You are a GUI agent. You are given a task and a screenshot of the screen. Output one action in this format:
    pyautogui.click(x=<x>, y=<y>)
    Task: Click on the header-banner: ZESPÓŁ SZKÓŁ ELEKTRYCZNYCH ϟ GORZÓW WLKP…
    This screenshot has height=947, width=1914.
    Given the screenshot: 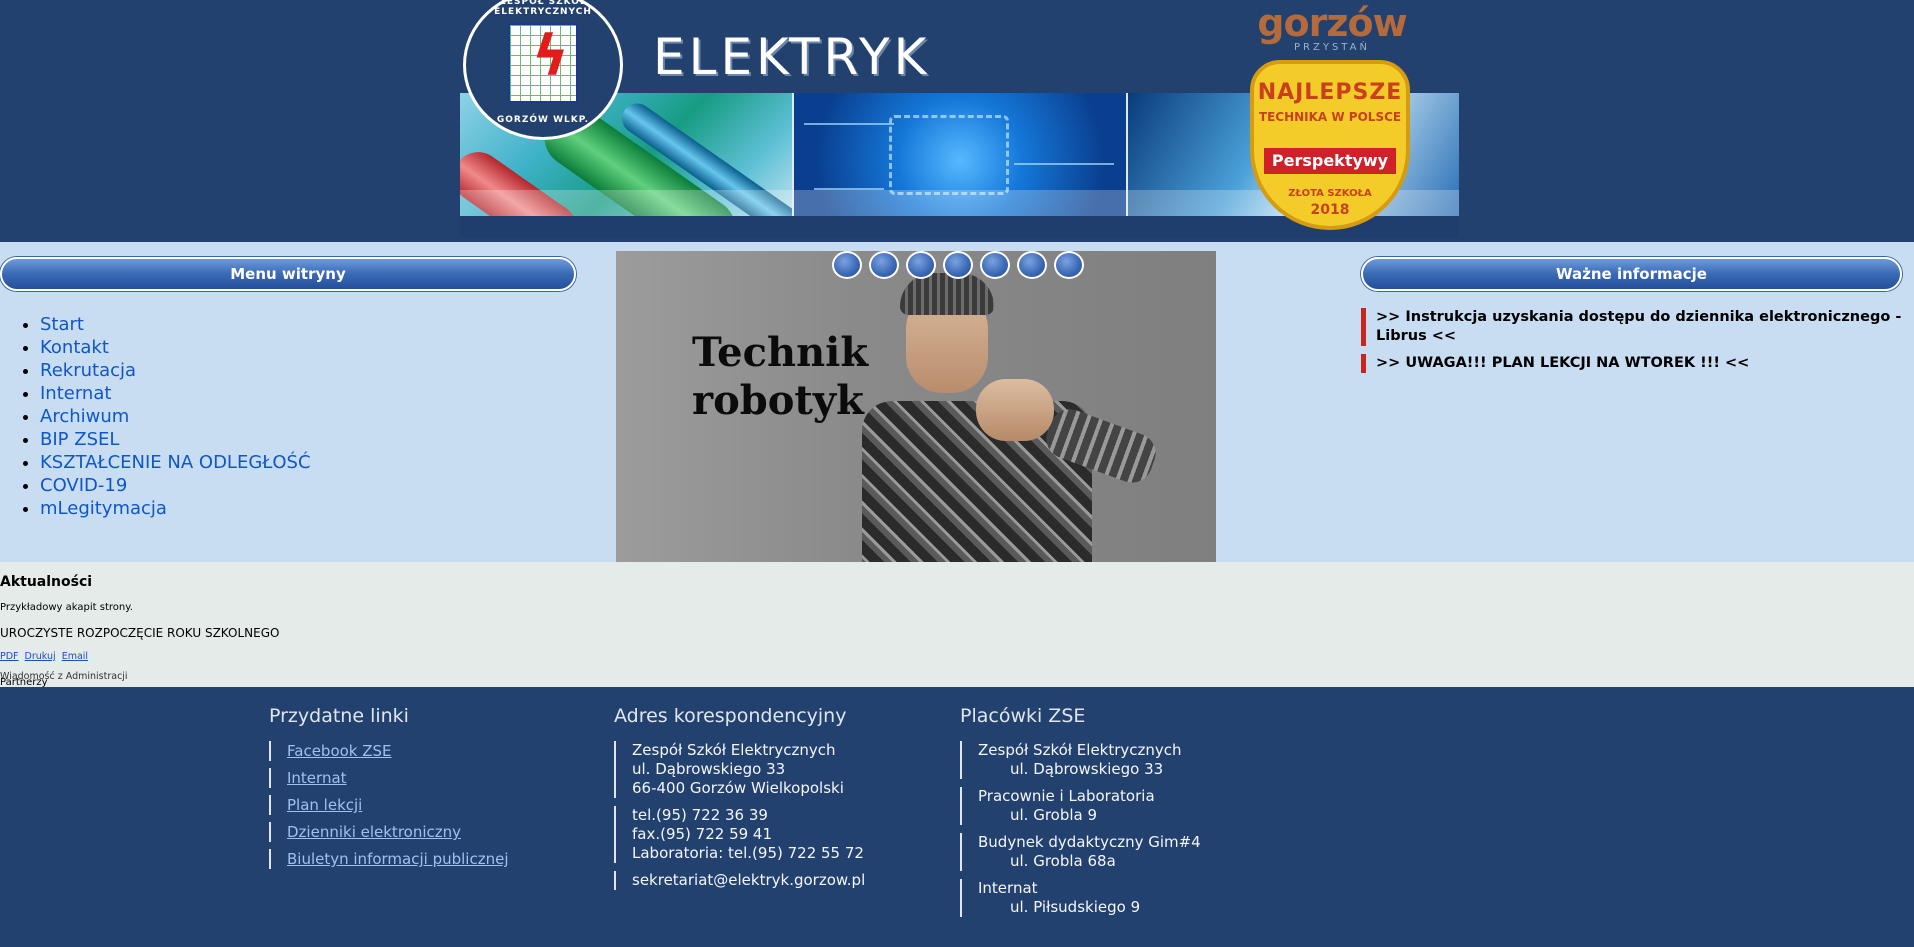 What is the action you would take?
    pyautogui.click(x=959, y=119)
    